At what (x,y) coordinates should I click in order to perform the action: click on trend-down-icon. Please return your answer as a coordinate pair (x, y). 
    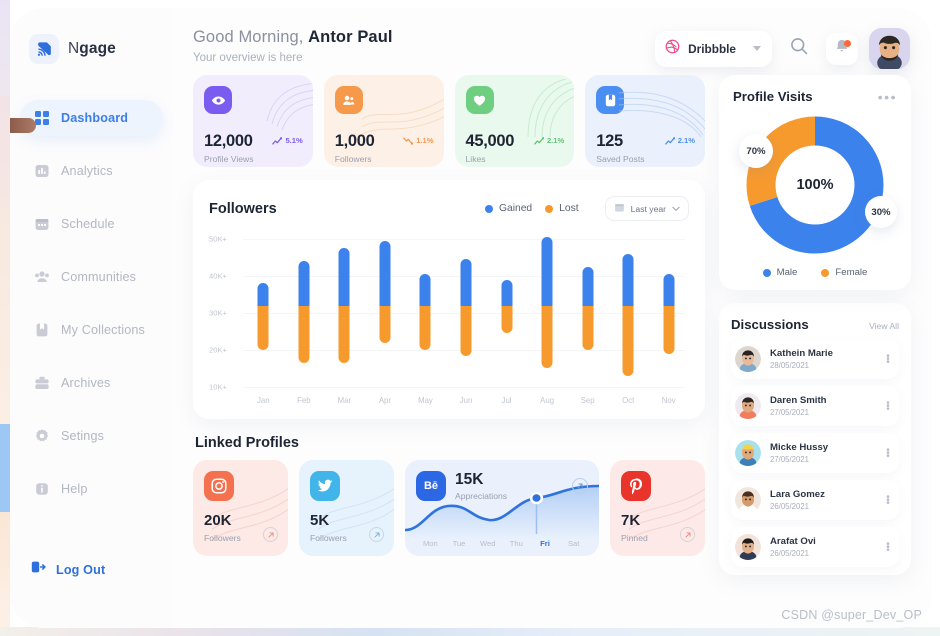
    Looking at the image, I should click on (408, 140).